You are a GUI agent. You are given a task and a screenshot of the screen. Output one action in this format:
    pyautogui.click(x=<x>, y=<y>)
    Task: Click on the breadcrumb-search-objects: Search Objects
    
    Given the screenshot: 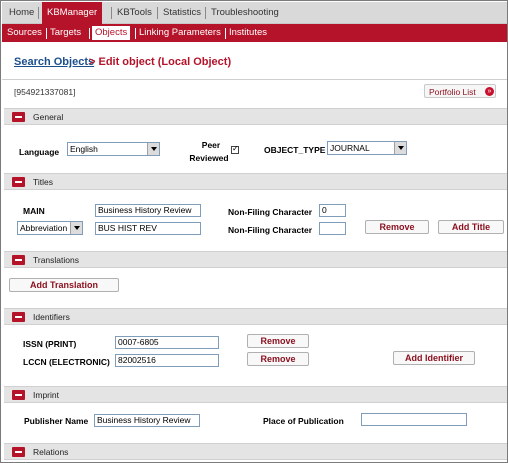 What is the action you would take?
    pyautogui.click(x=54, y=62)
    